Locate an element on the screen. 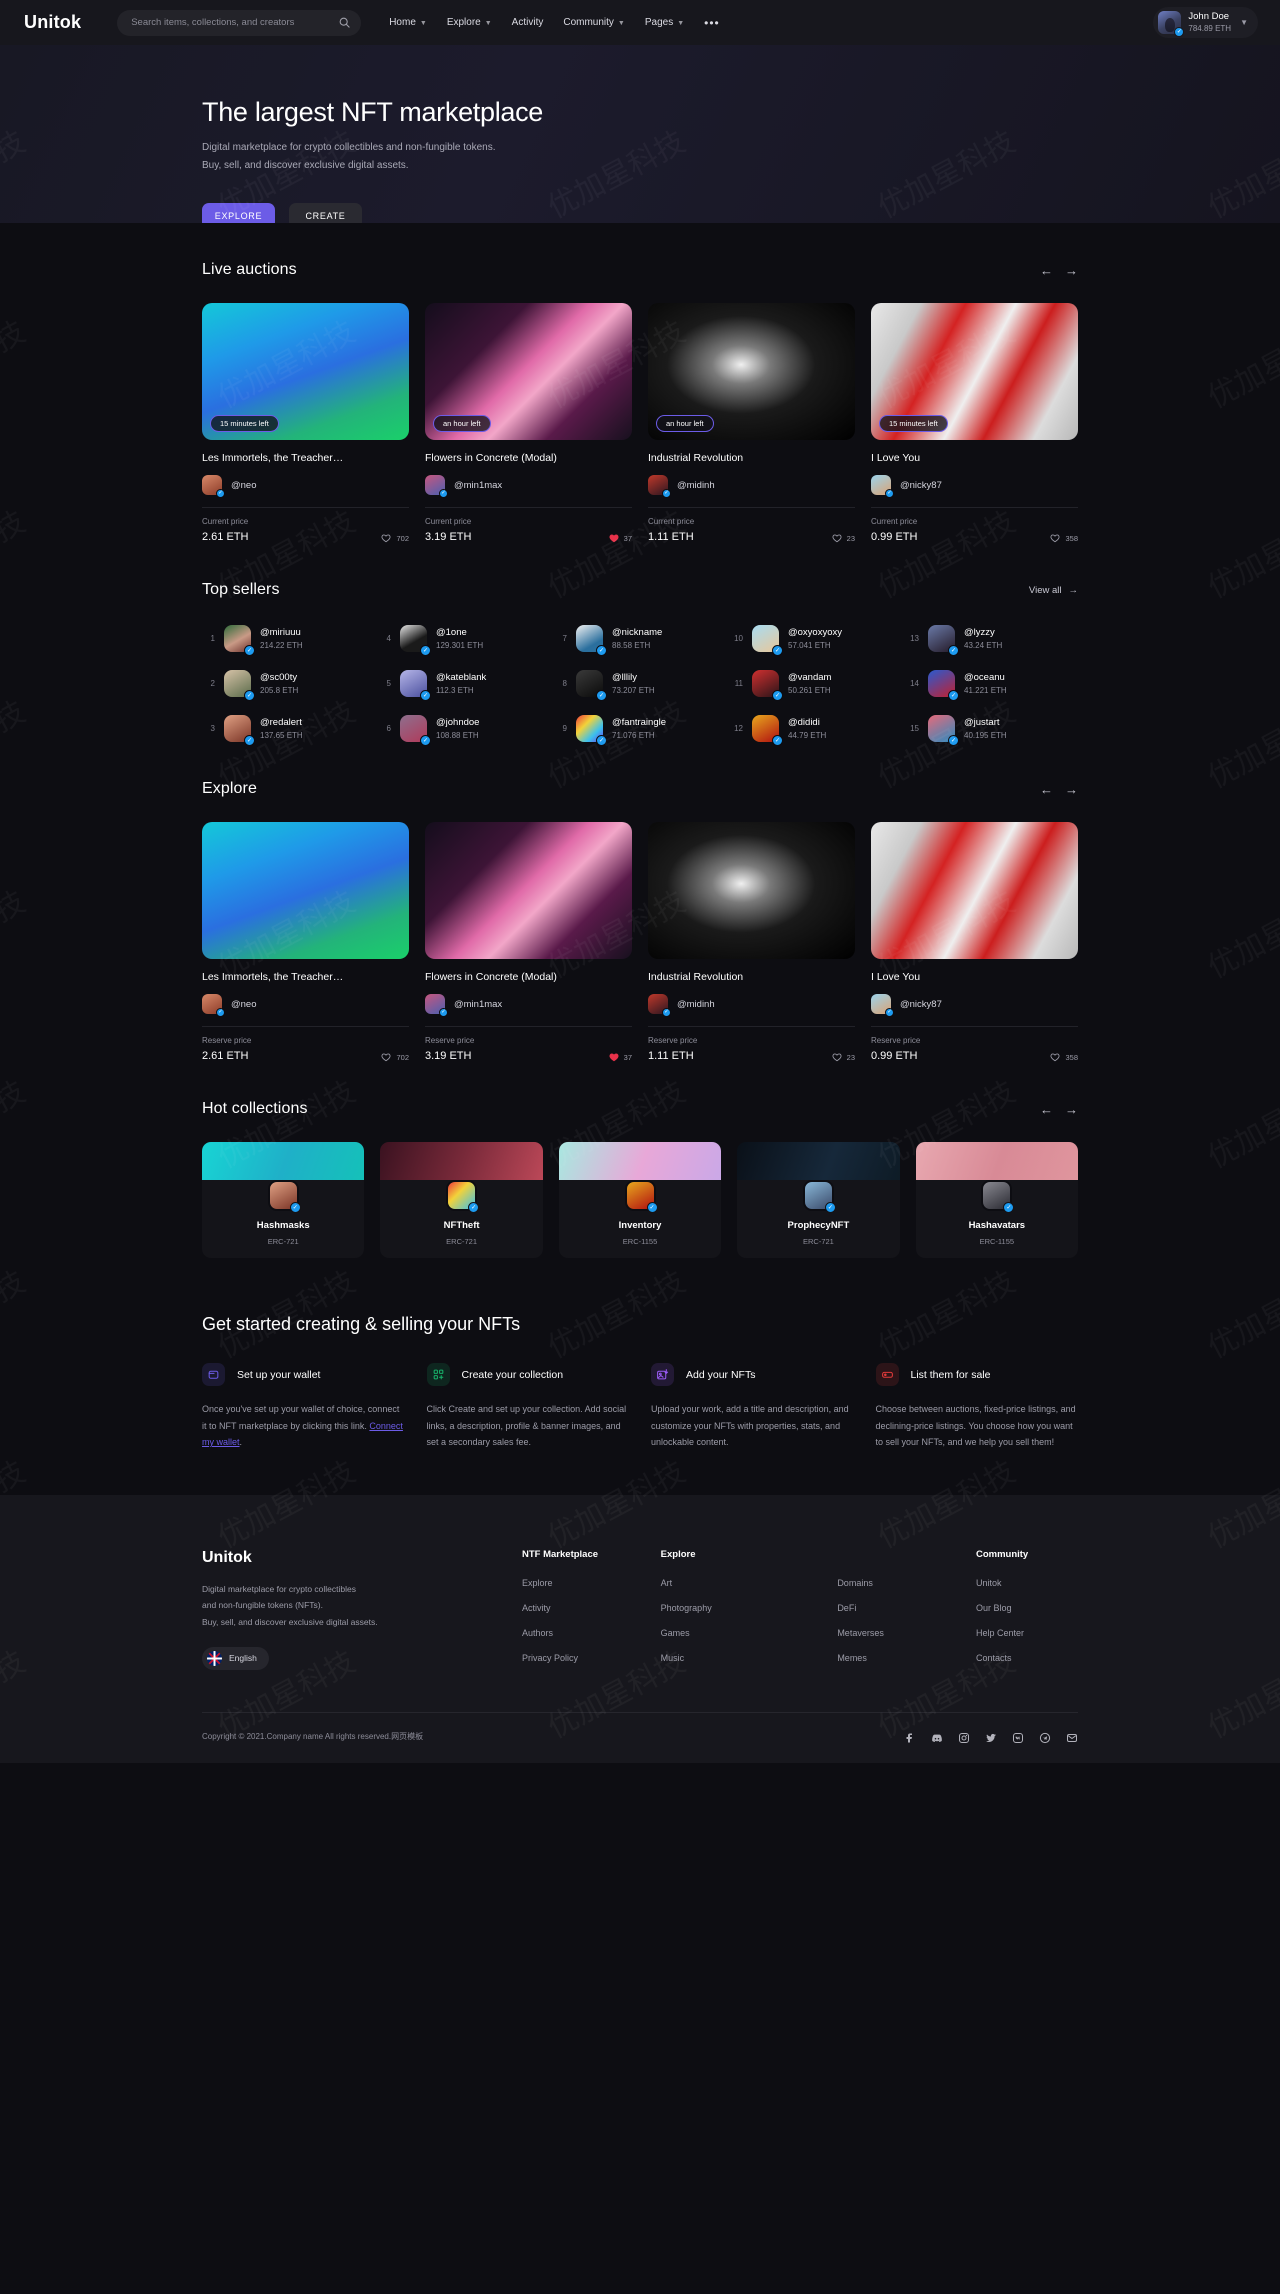 The image size is (1280, 2294). search-input is located at coordinates (235, 22).